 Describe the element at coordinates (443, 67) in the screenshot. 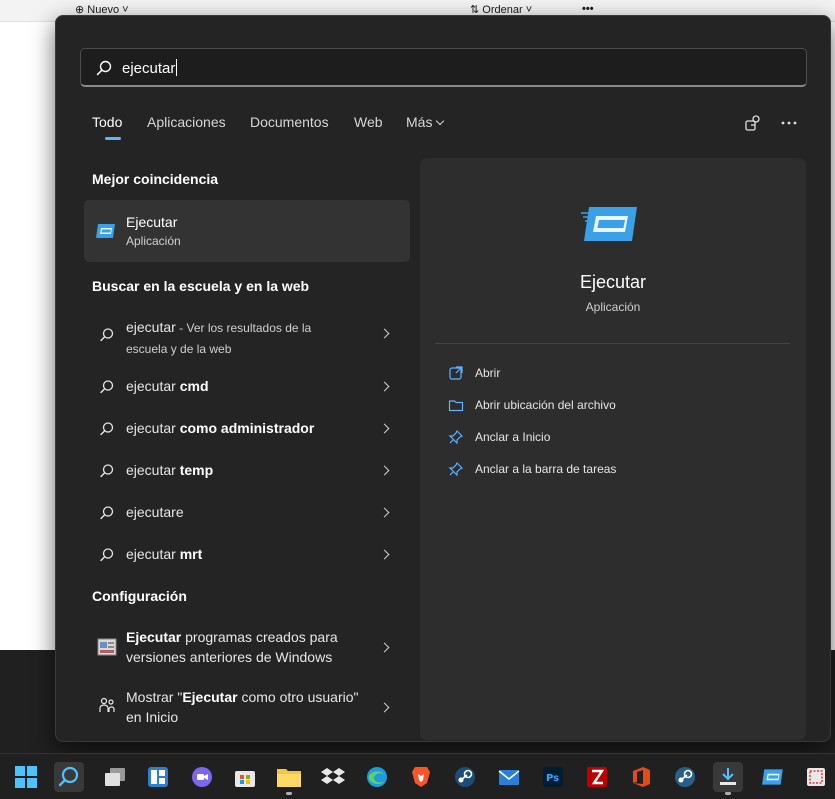

I see `search-box: ejecutar` at that location.